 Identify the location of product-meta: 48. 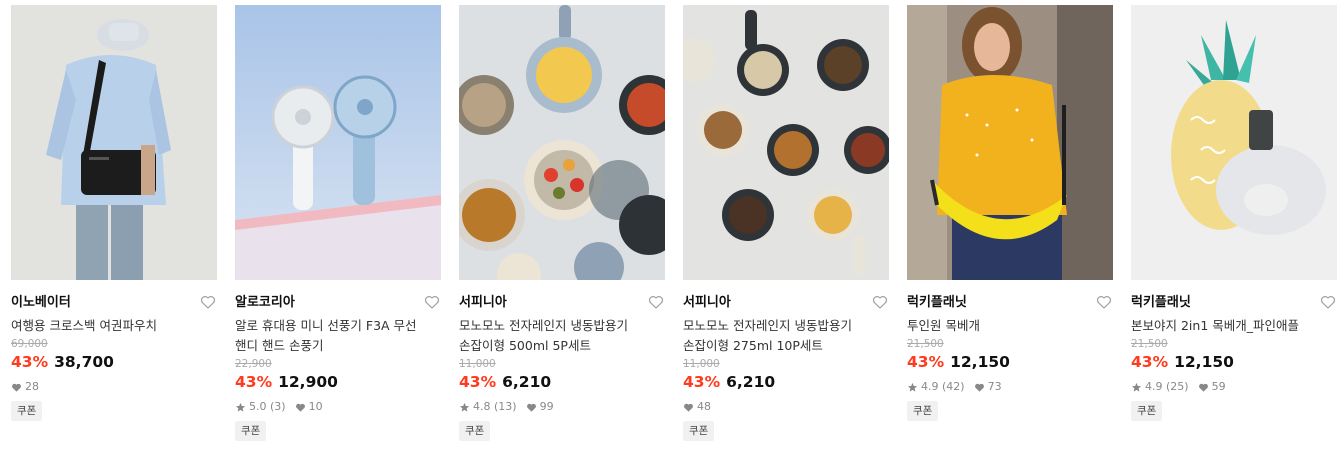
(786, 407).